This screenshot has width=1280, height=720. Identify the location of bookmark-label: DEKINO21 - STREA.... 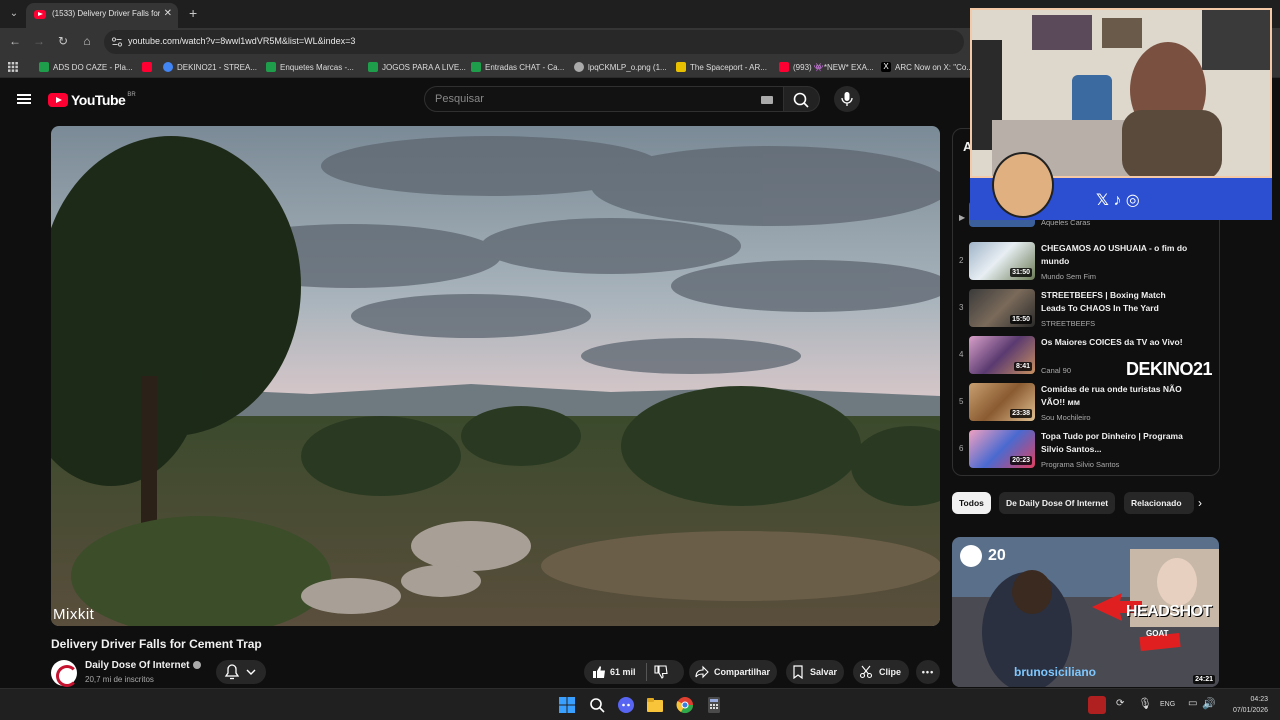
(217, 67).